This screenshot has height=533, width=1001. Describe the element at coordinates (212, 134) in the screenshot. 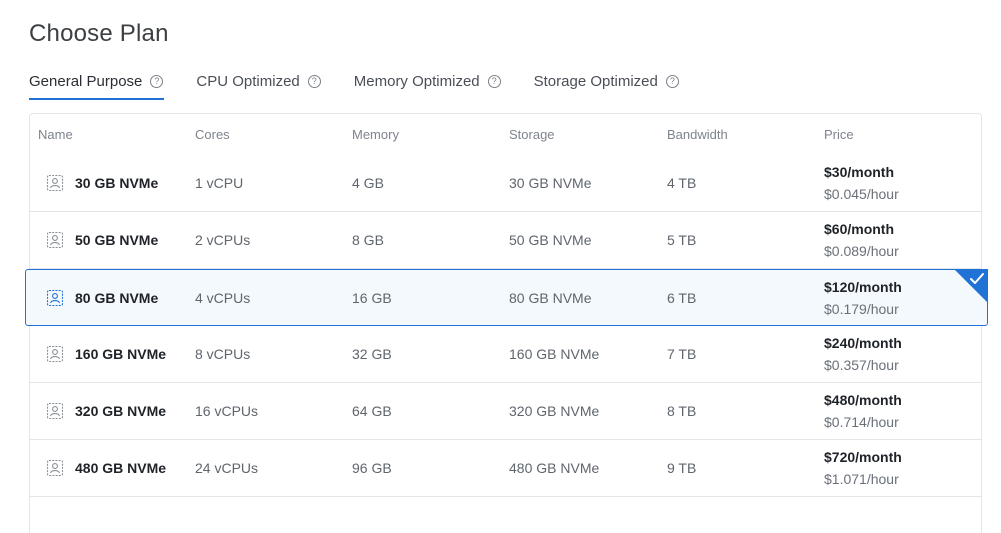

I see `column-header-cores: Cores` at that location.